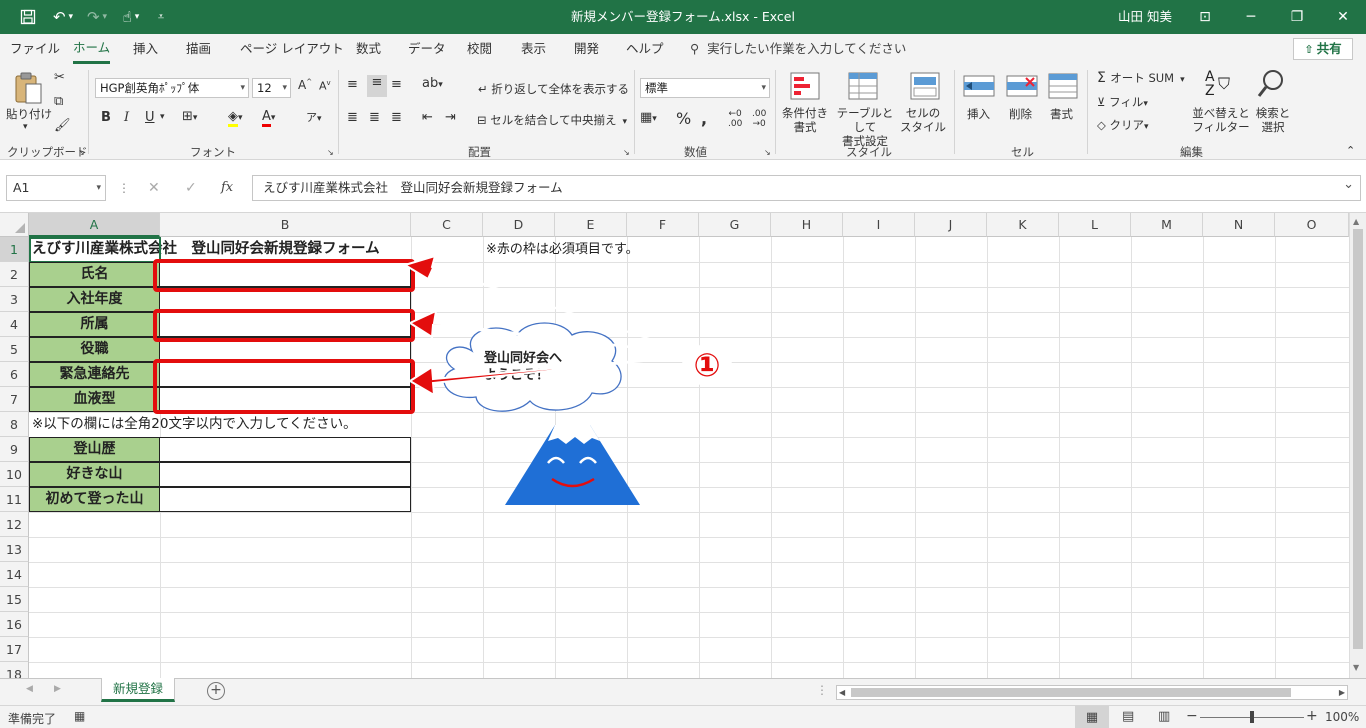 Image resolution: width=1366 pixels, height=728 pixels. Describe the element at coordinates (1141, 78) in the screenshot. I see `autosum-button: Σ オート SUM ▾` at that location.